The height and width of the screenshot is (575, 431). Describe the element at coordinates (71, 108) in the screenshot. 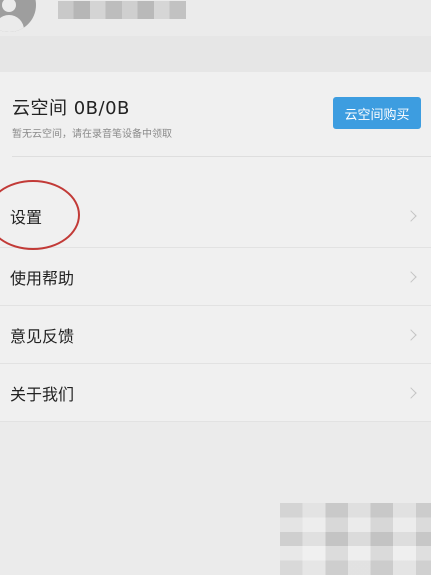

I see `cloud-space-title: 云空间 0B/0B` at that location.